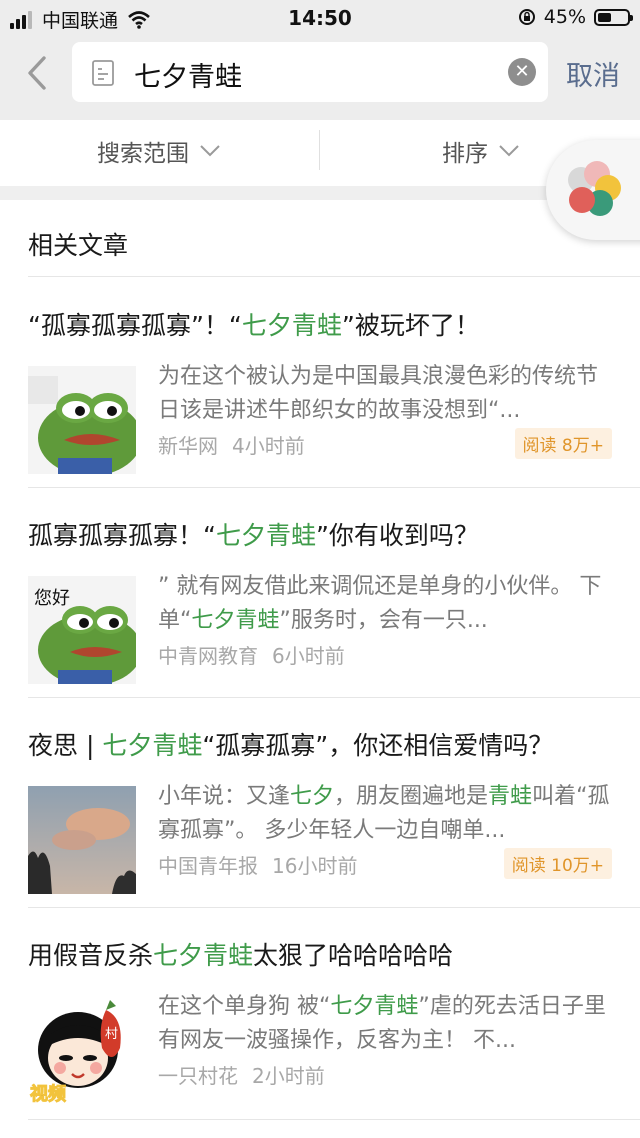  Describe the element at coordinates (224, 796) in the screenshot. I see `snippet-text: 小年说：又逢` at that location.